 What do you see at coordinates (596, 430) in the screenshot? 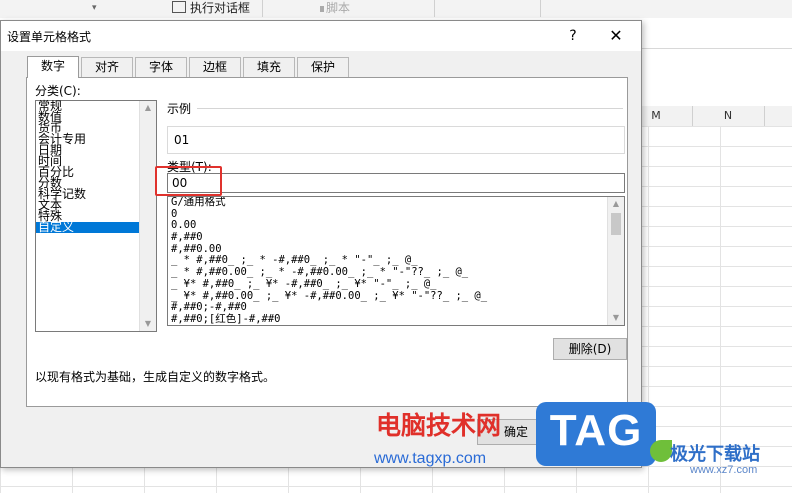
I see `tag-logo-text: TAG` at bounding box center [596, 430].